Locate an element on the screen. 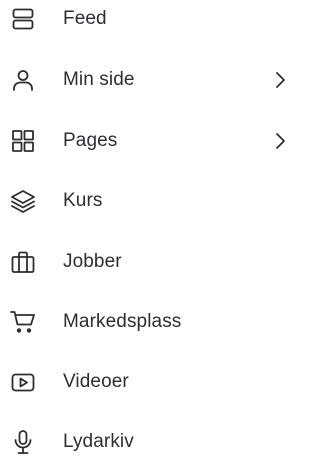 This screenshot has width=320, height=464. sidebar-item-markedsplass: Markedsplass is located at coordinates (148, 322).